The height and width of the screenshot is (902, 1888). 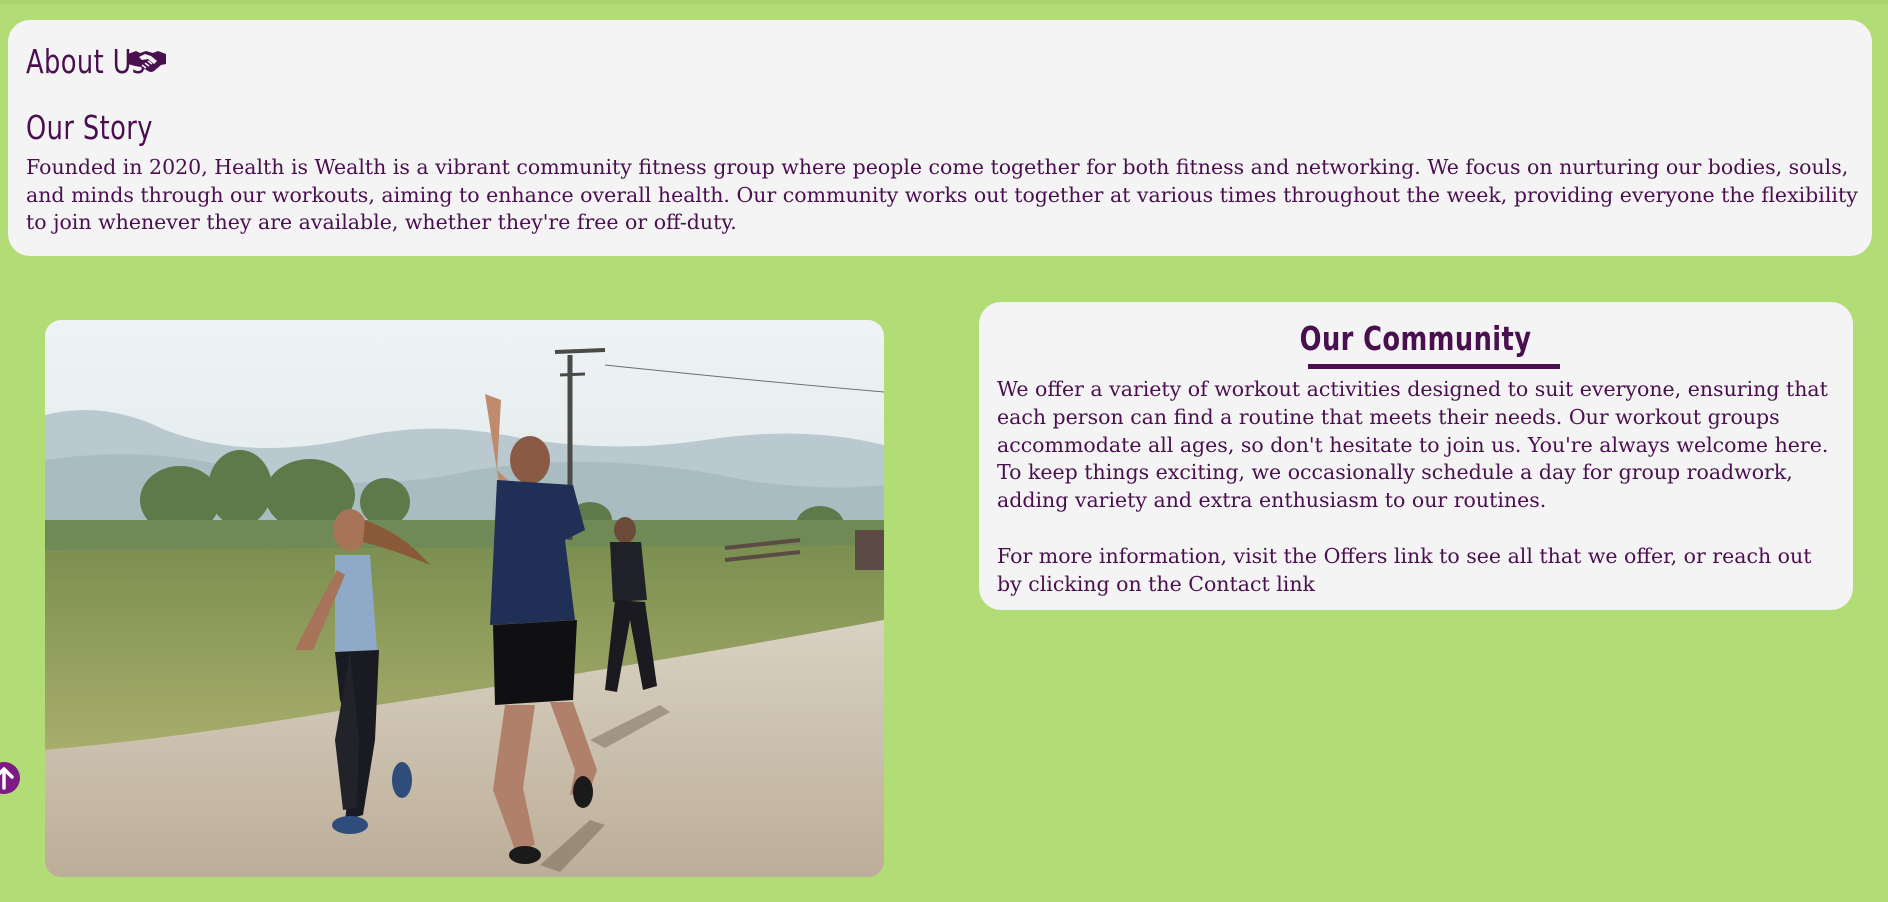 I want to click on info-prefix: For more information, visit the, so click(x=1160, y=555).